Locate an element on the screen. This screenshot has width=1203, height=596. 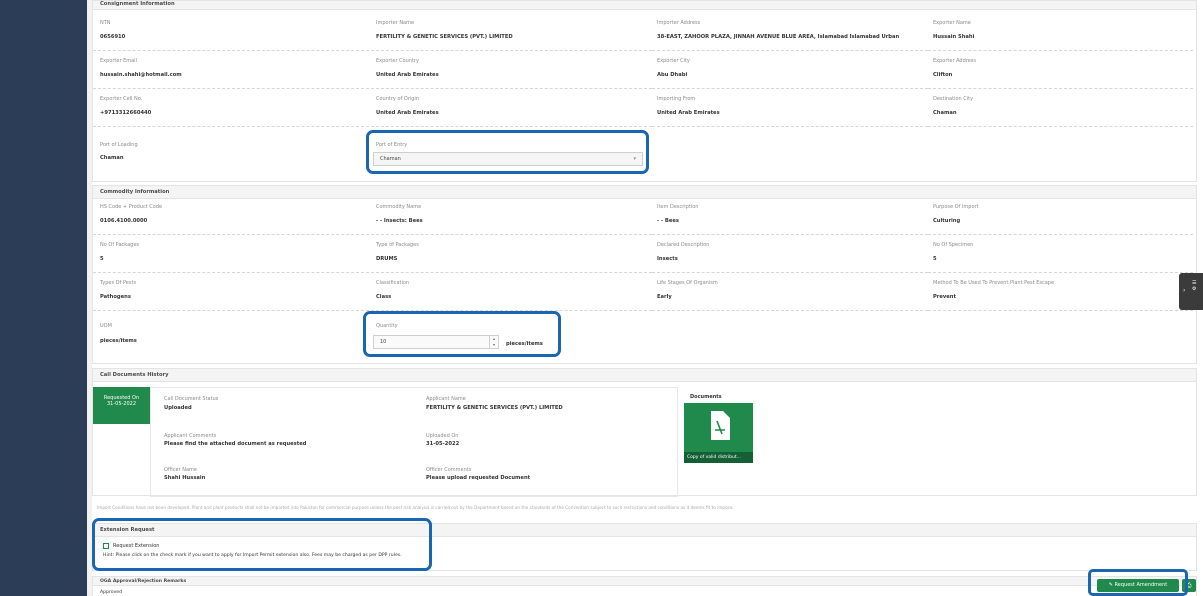
documents-label: Documents is located at coordinates (706, 397).